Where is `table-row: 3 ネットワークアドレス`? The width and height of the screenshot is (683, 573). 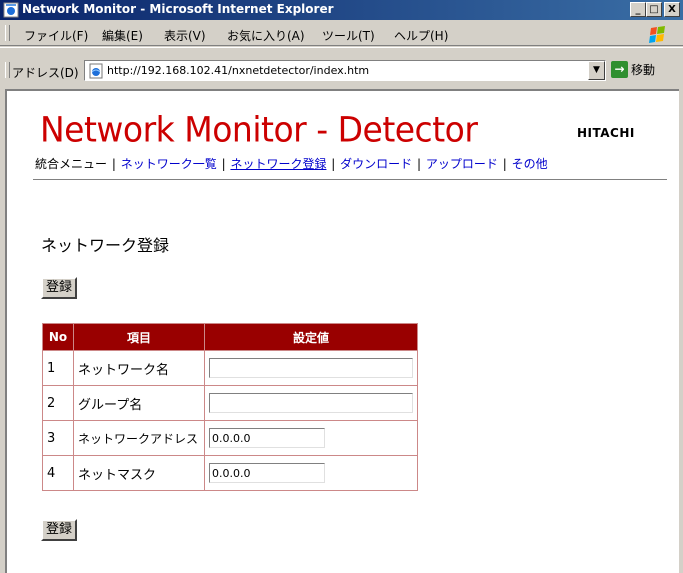 table-row: 3 ネットワークアドレス is located at coordinates (230, 438).